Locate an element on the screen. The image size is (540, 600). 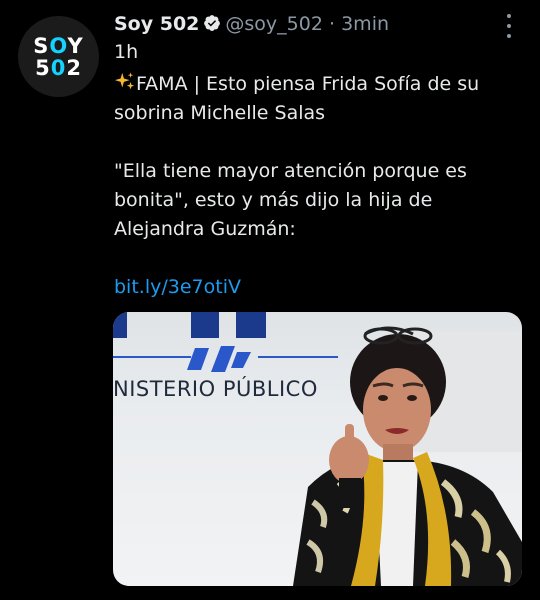
avatar-logo-line2: 502 is located at coordinates (58, 67).